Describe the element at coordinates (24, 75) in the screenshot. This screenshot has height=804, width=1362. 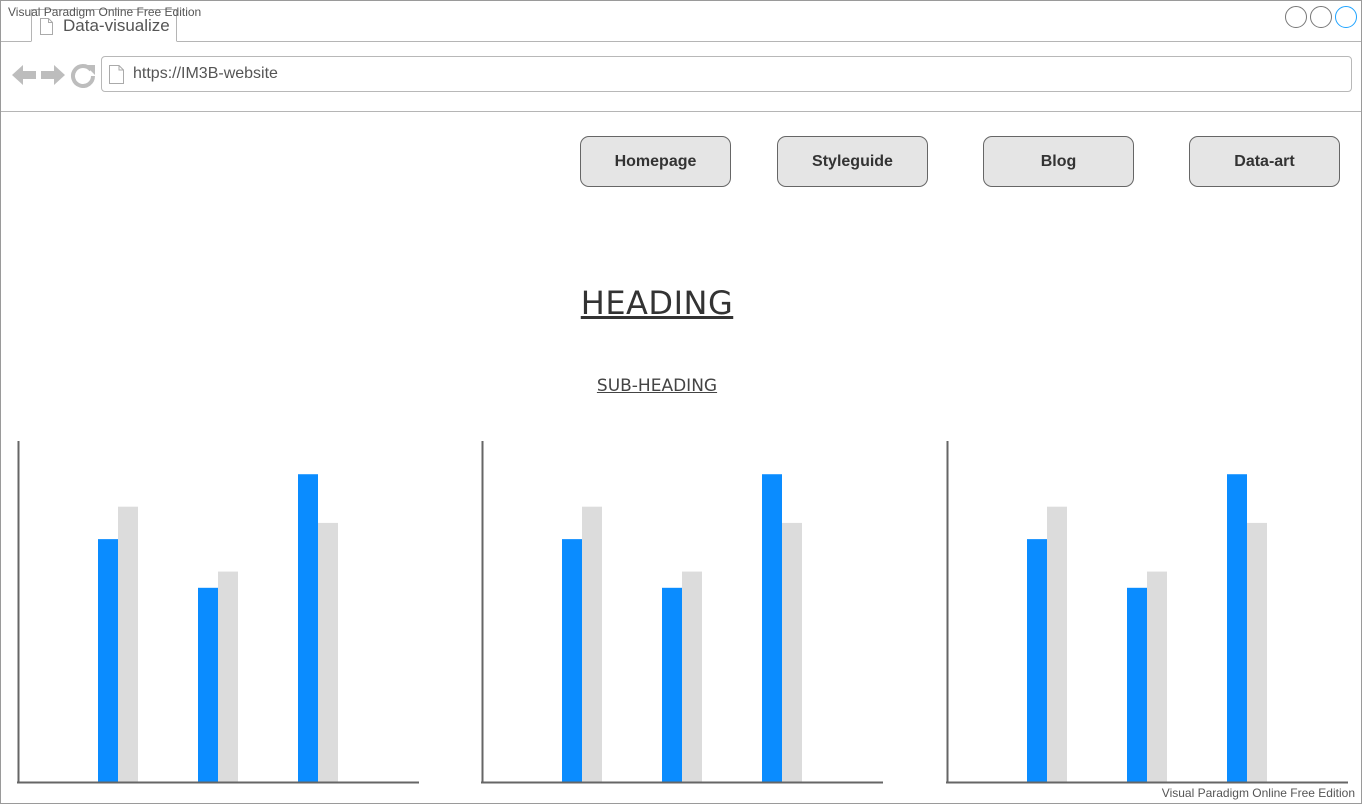
I see `back-arrow-icon` at that location.